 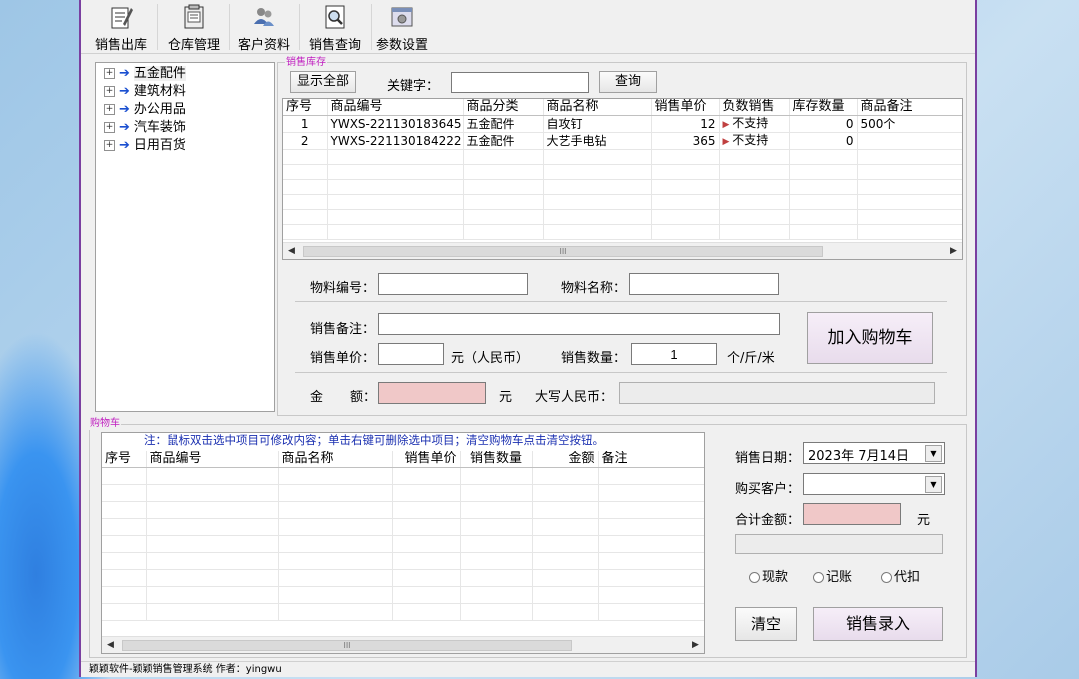 I want to click on sales-out-icon, so click(x=122, y=18).